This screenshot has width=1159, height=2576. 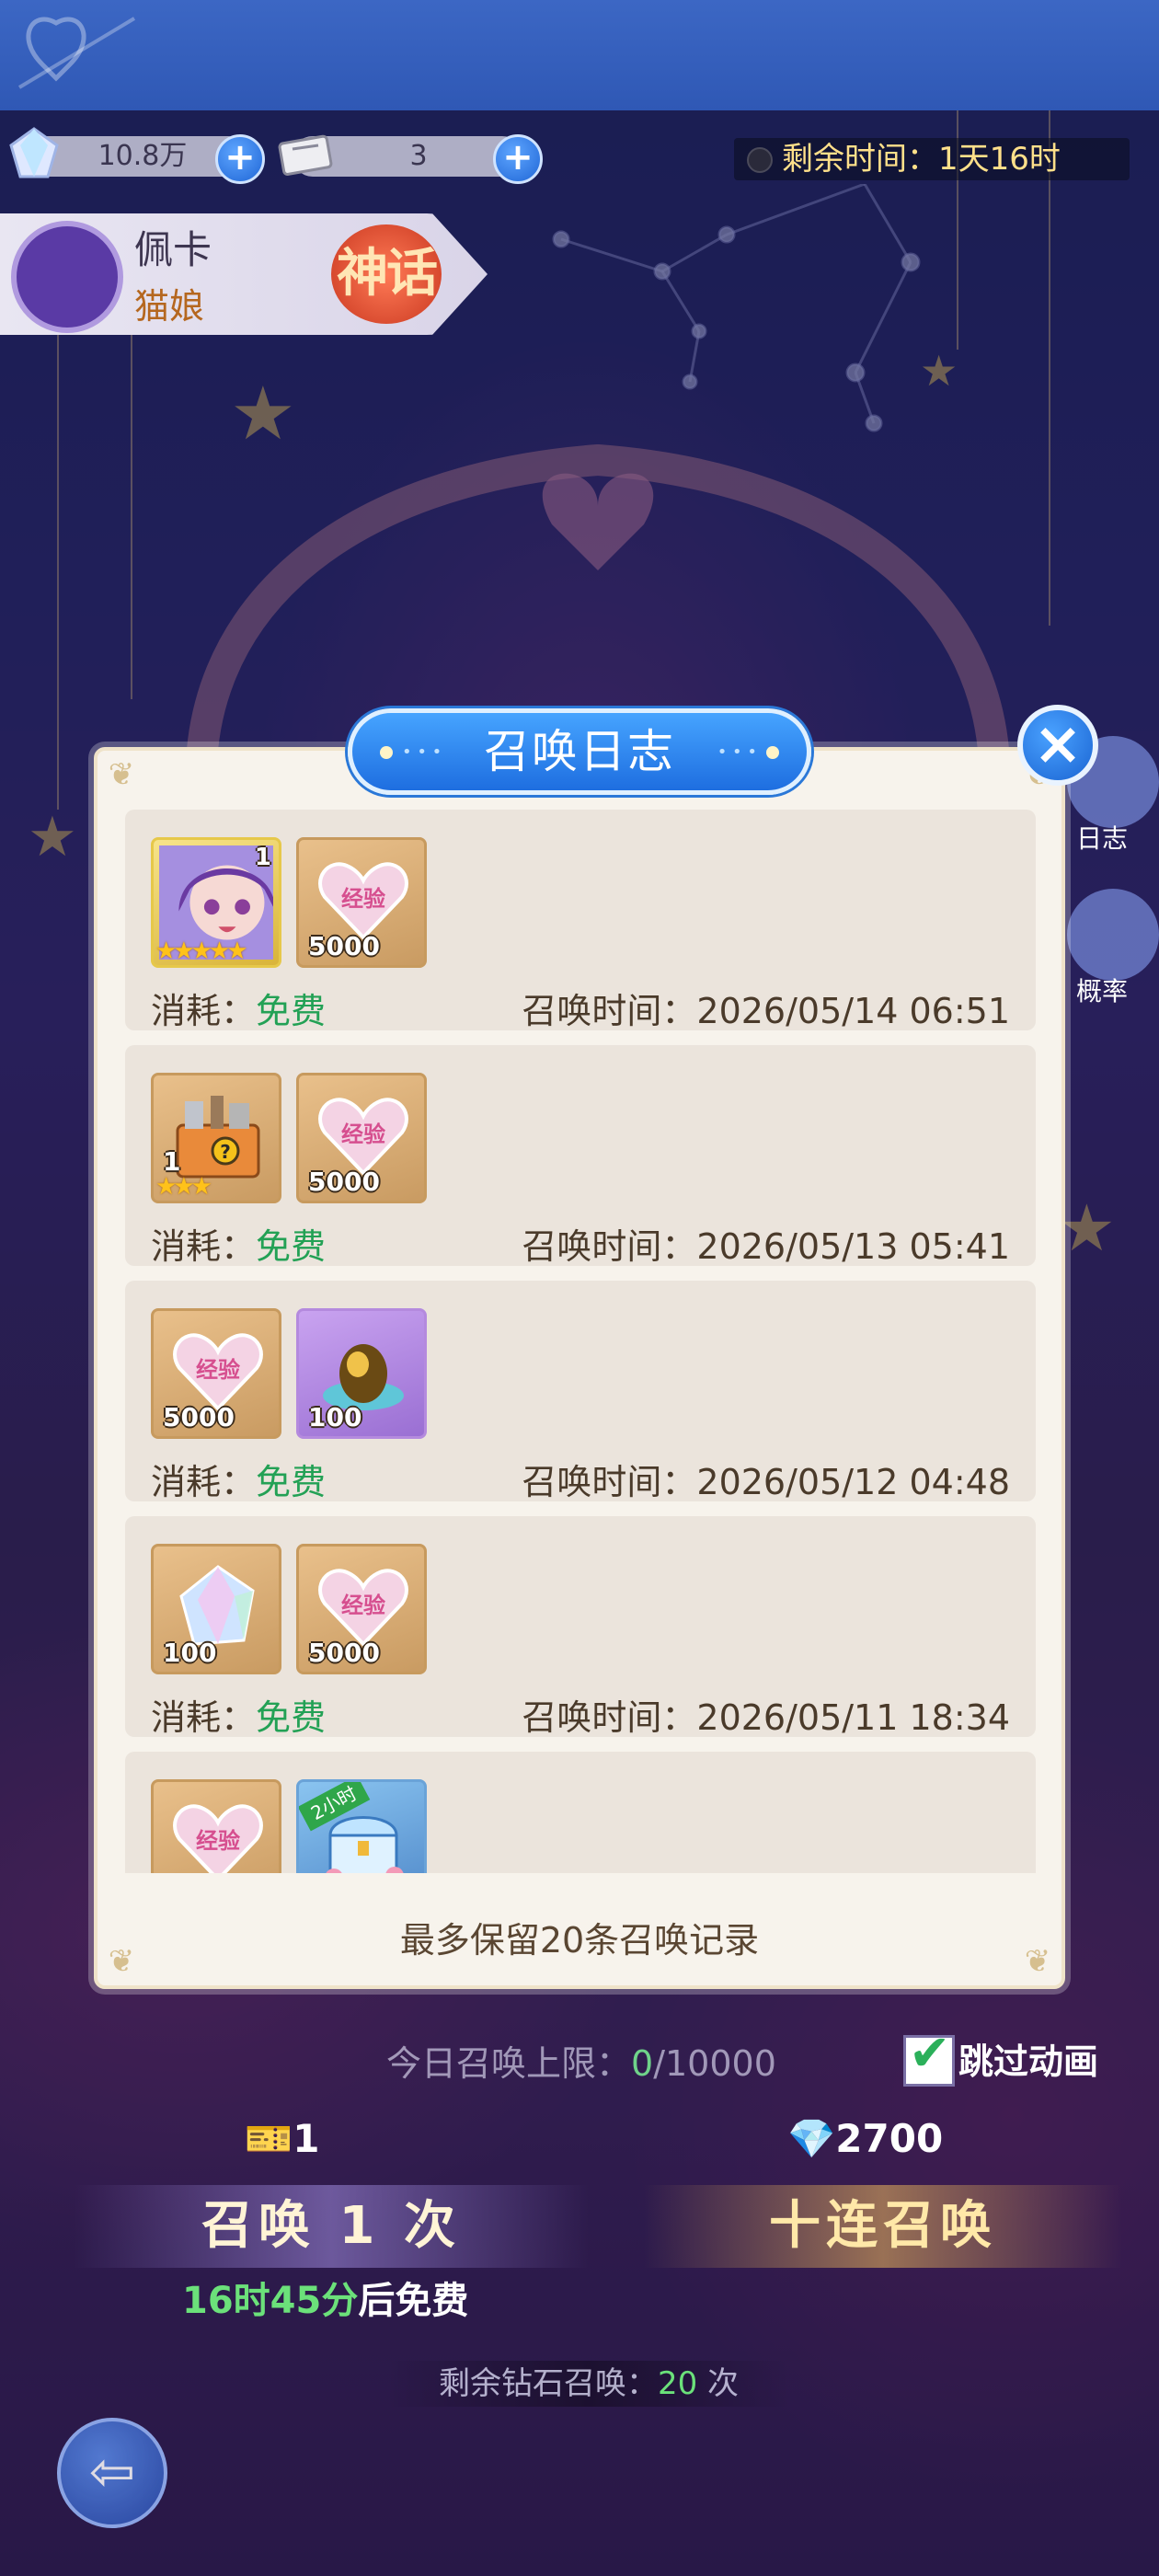 I want to click on diamond-icon, so click(x=34, y=152).